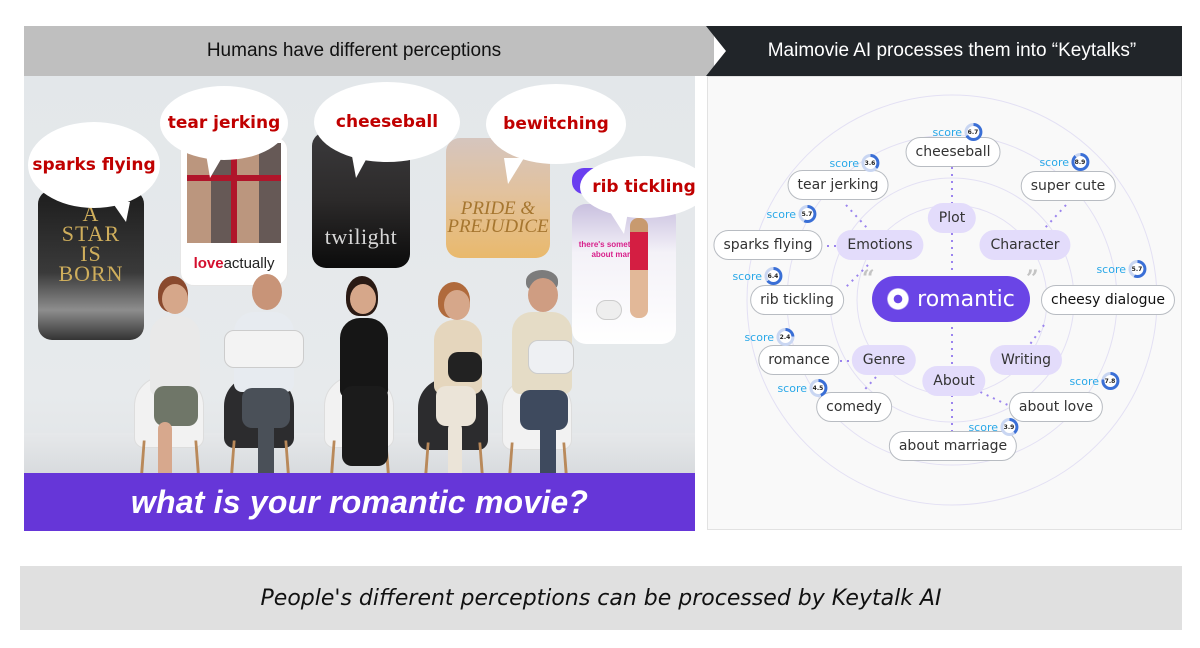  Describe the element at coordinates (769, 337) in the screenshot. I see `score-badge: score 2.4` at that location.